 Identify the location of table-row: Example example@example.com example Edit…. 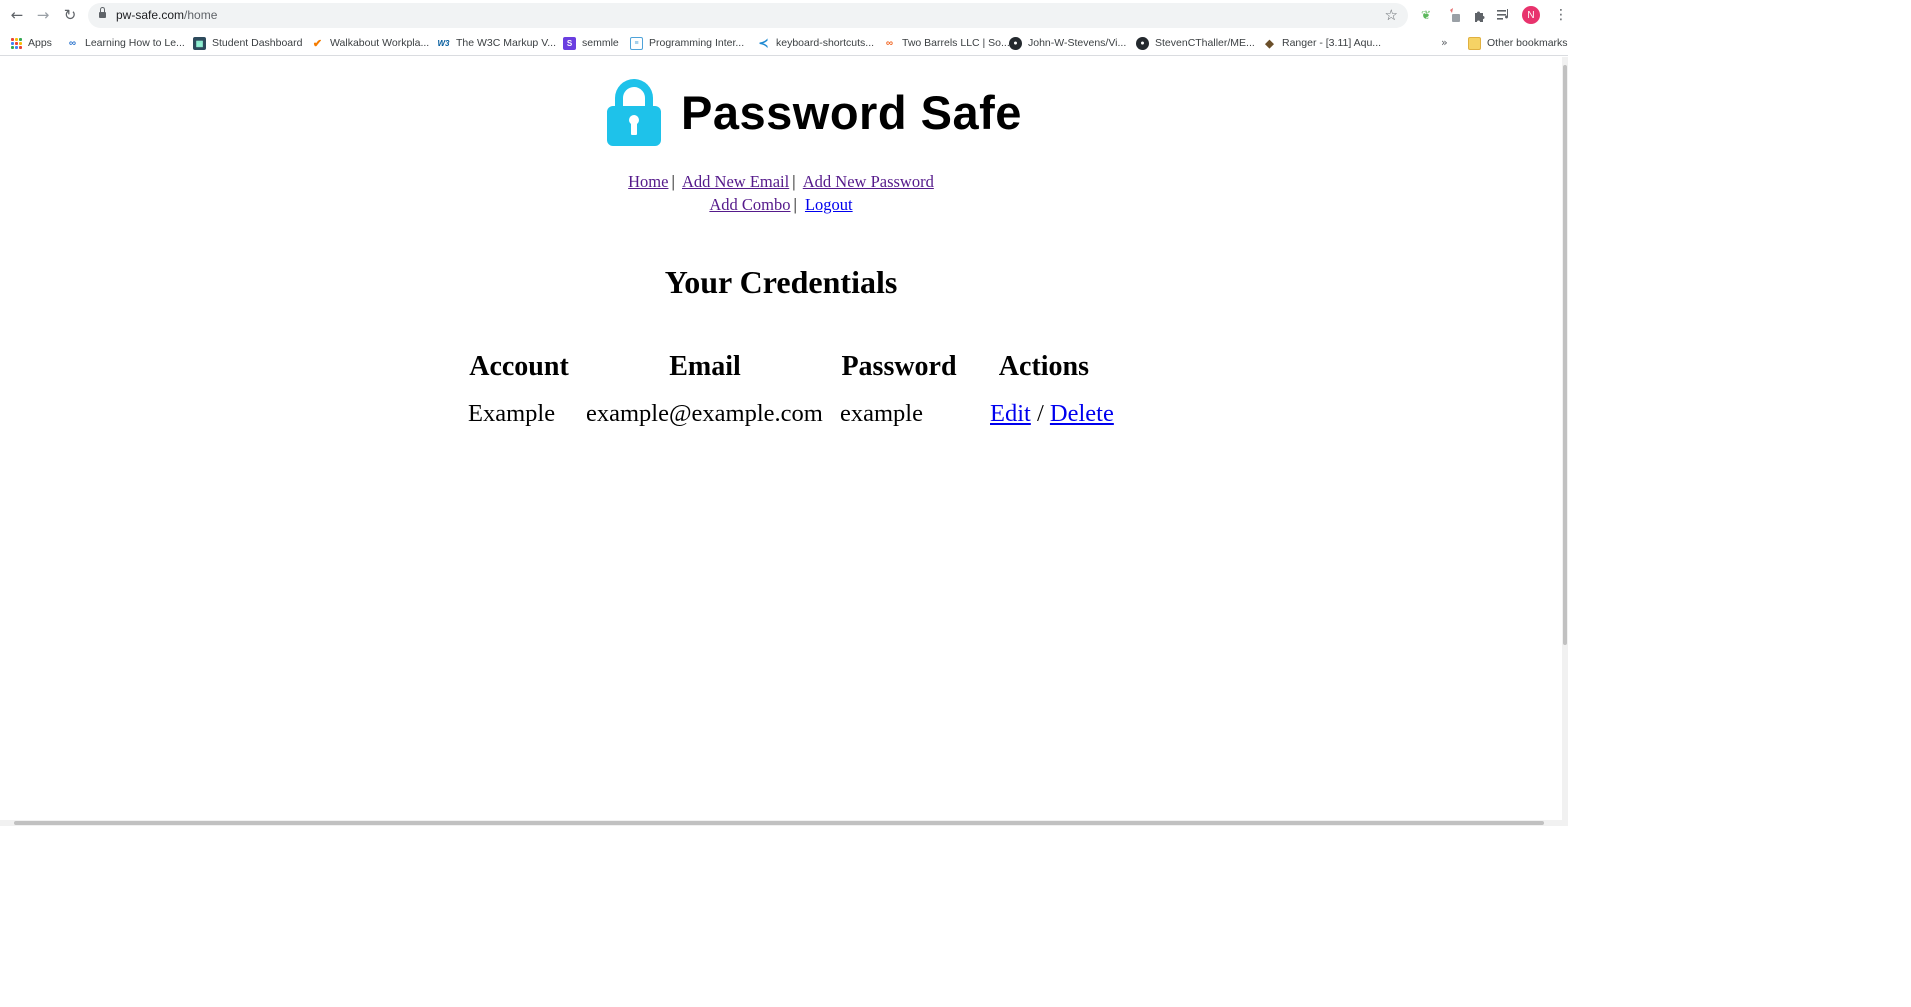
(791, 414).